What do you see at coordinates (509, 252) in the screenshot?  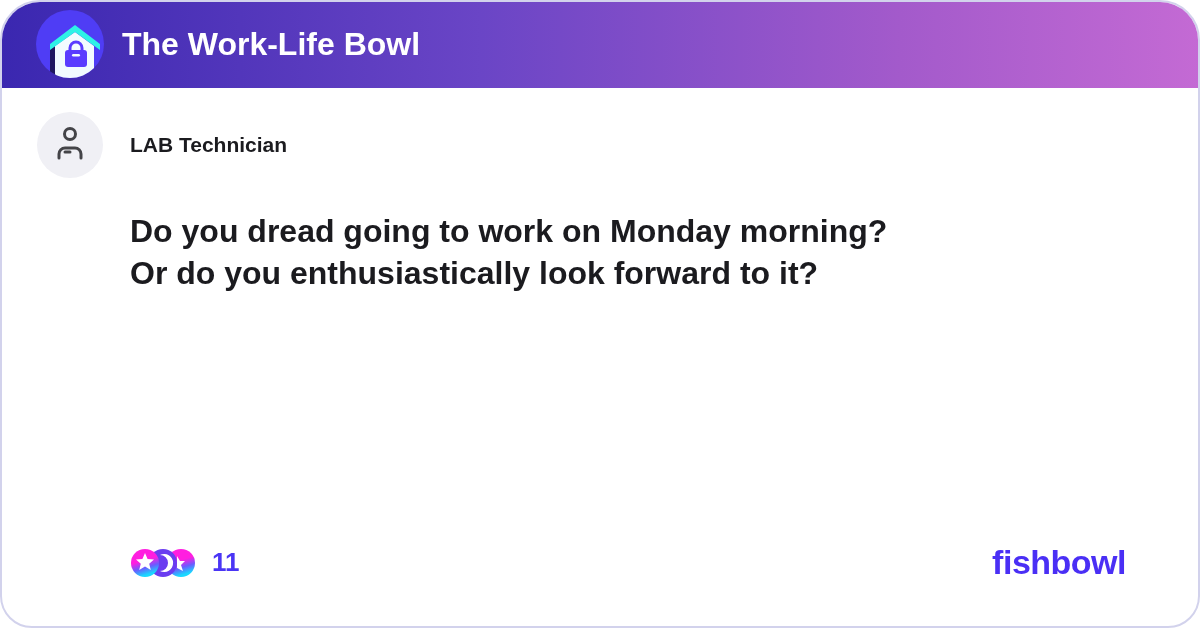 I see `post-question: Do you dread going to work on Monday morning? Or do you enthusiastically look forward to it?` at bounding box center [509, 252].